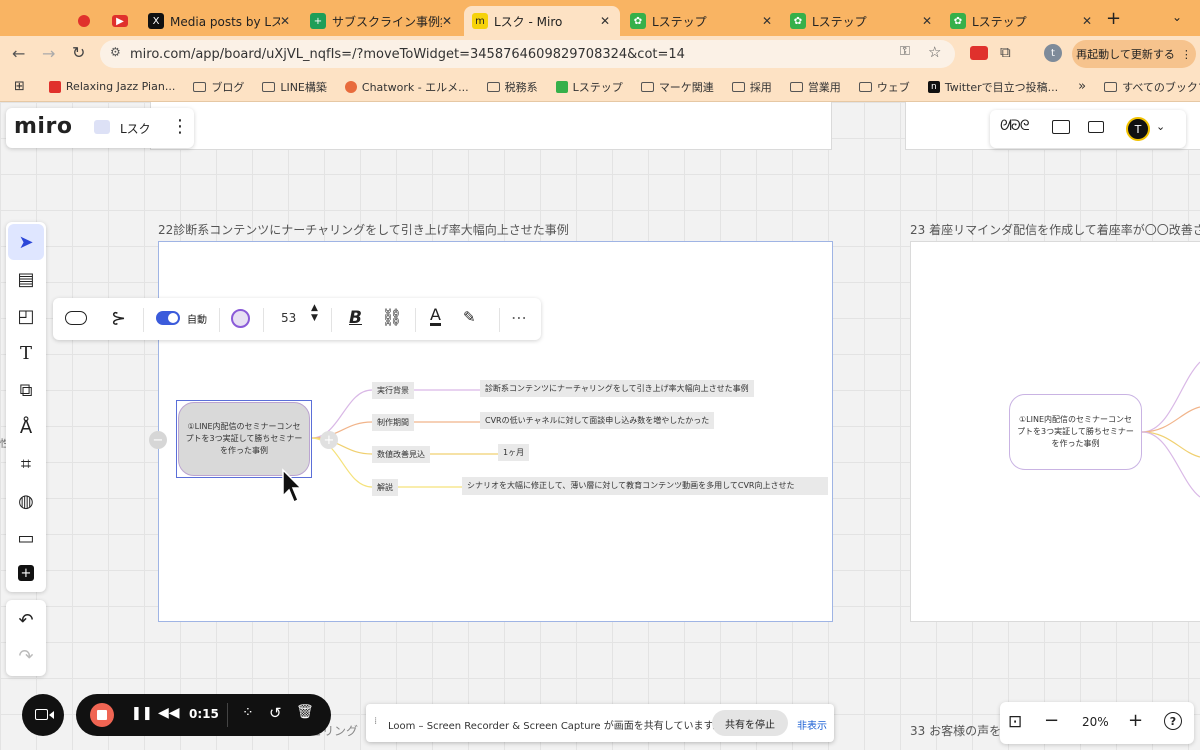 The image size is (1200, 750). Describe the element at coordinates (135, 128) in the screenshot. I see `board-name: Lスク` at that location.